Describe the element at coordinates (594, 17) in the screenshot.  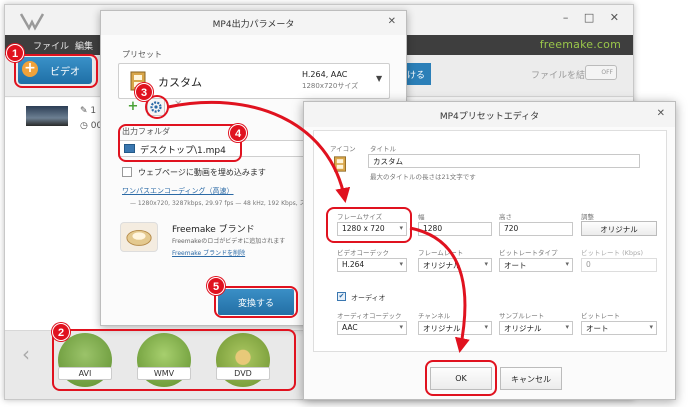
I see `window-controls: – □ ✕` at that location.